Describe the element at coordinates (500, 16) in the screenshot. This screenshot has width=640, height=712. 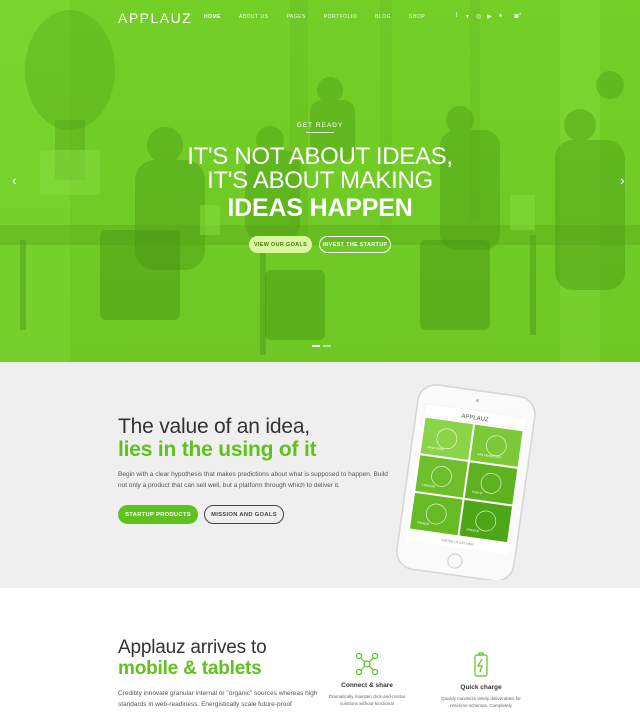
I see `dribbble-icon: ●` at that location.